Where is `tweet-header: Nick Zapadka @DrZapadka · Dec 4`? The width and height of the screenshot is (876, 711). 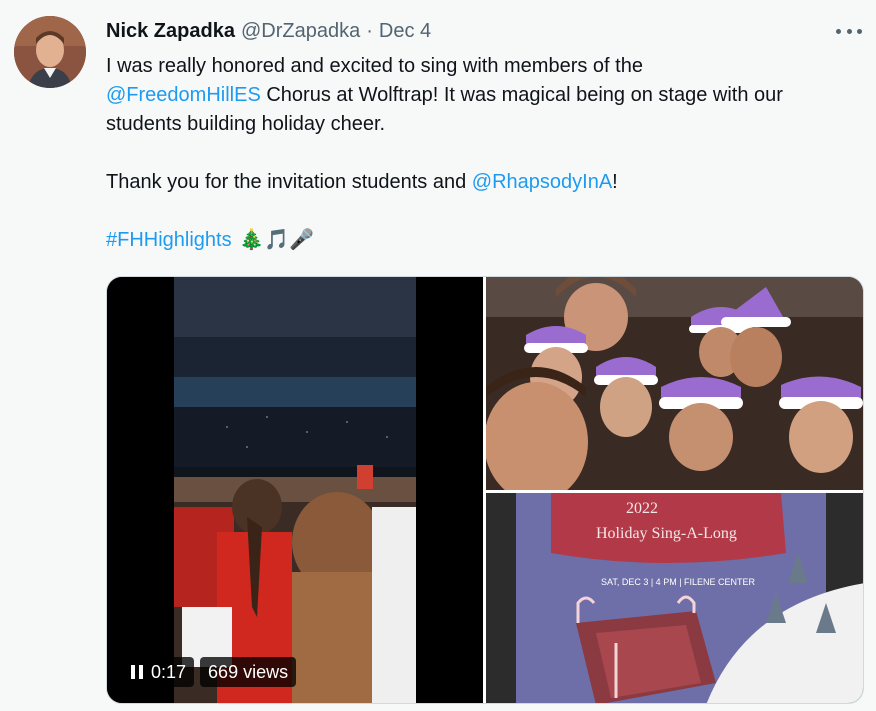
tweet-header: Nick Zapadka @DrZapadka · Dec 4 is located at coordinates (268, 31).